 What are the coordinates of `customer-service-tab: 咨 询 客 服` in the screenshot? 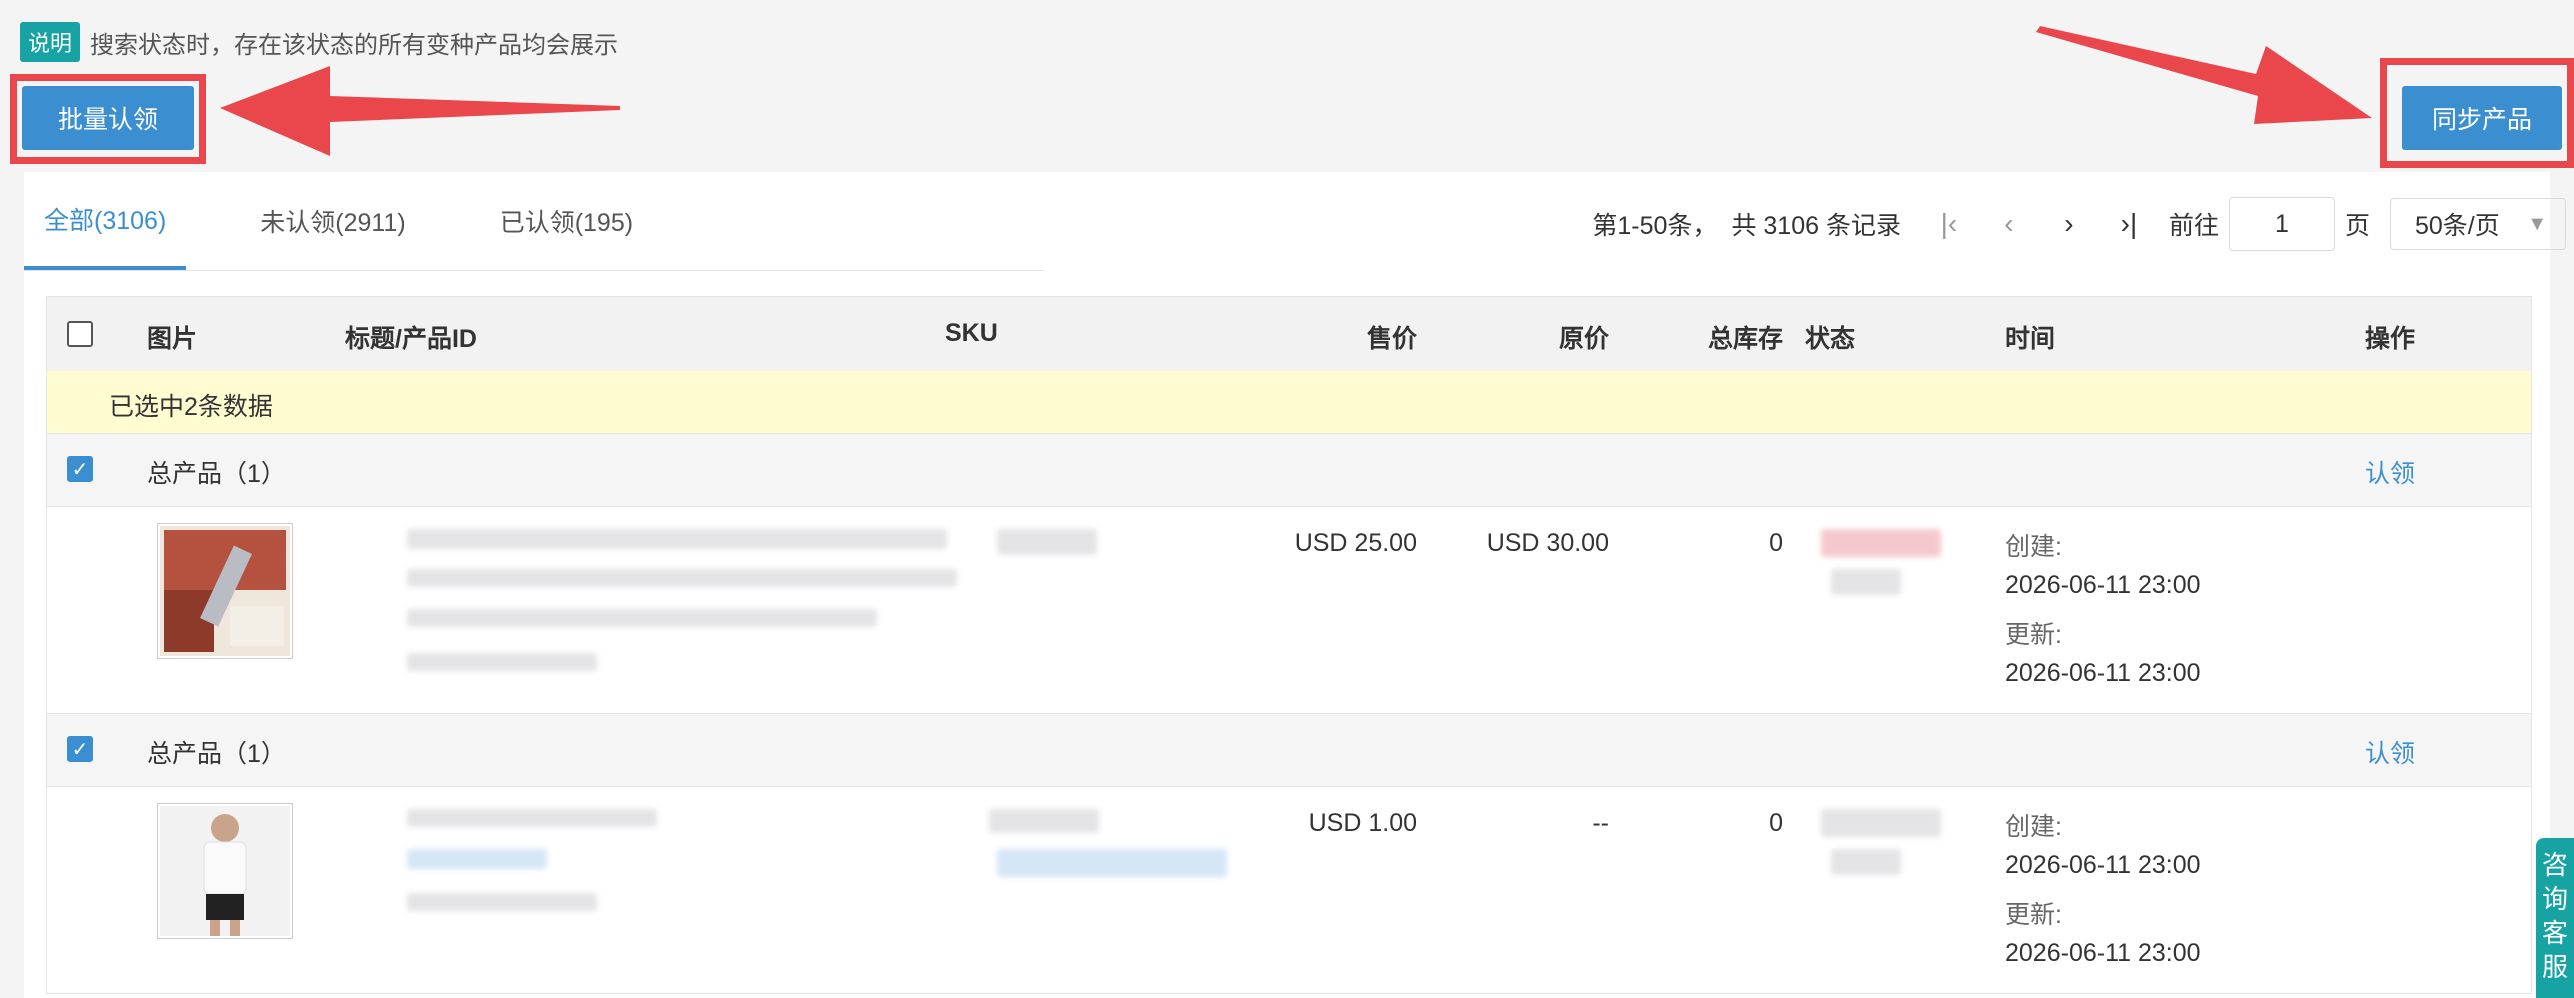 It's located at (2555, 918).